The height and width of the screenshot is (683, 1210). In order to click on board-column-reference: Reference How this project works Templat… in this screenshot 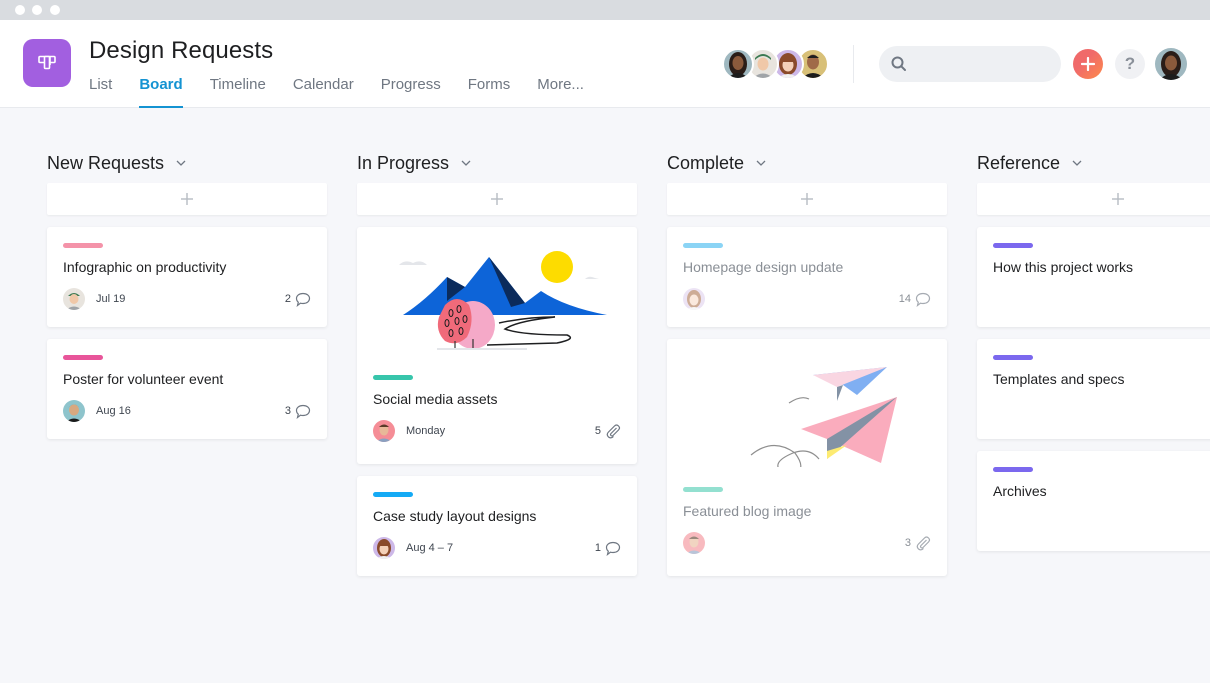, I will do `click(1093, 356)`.